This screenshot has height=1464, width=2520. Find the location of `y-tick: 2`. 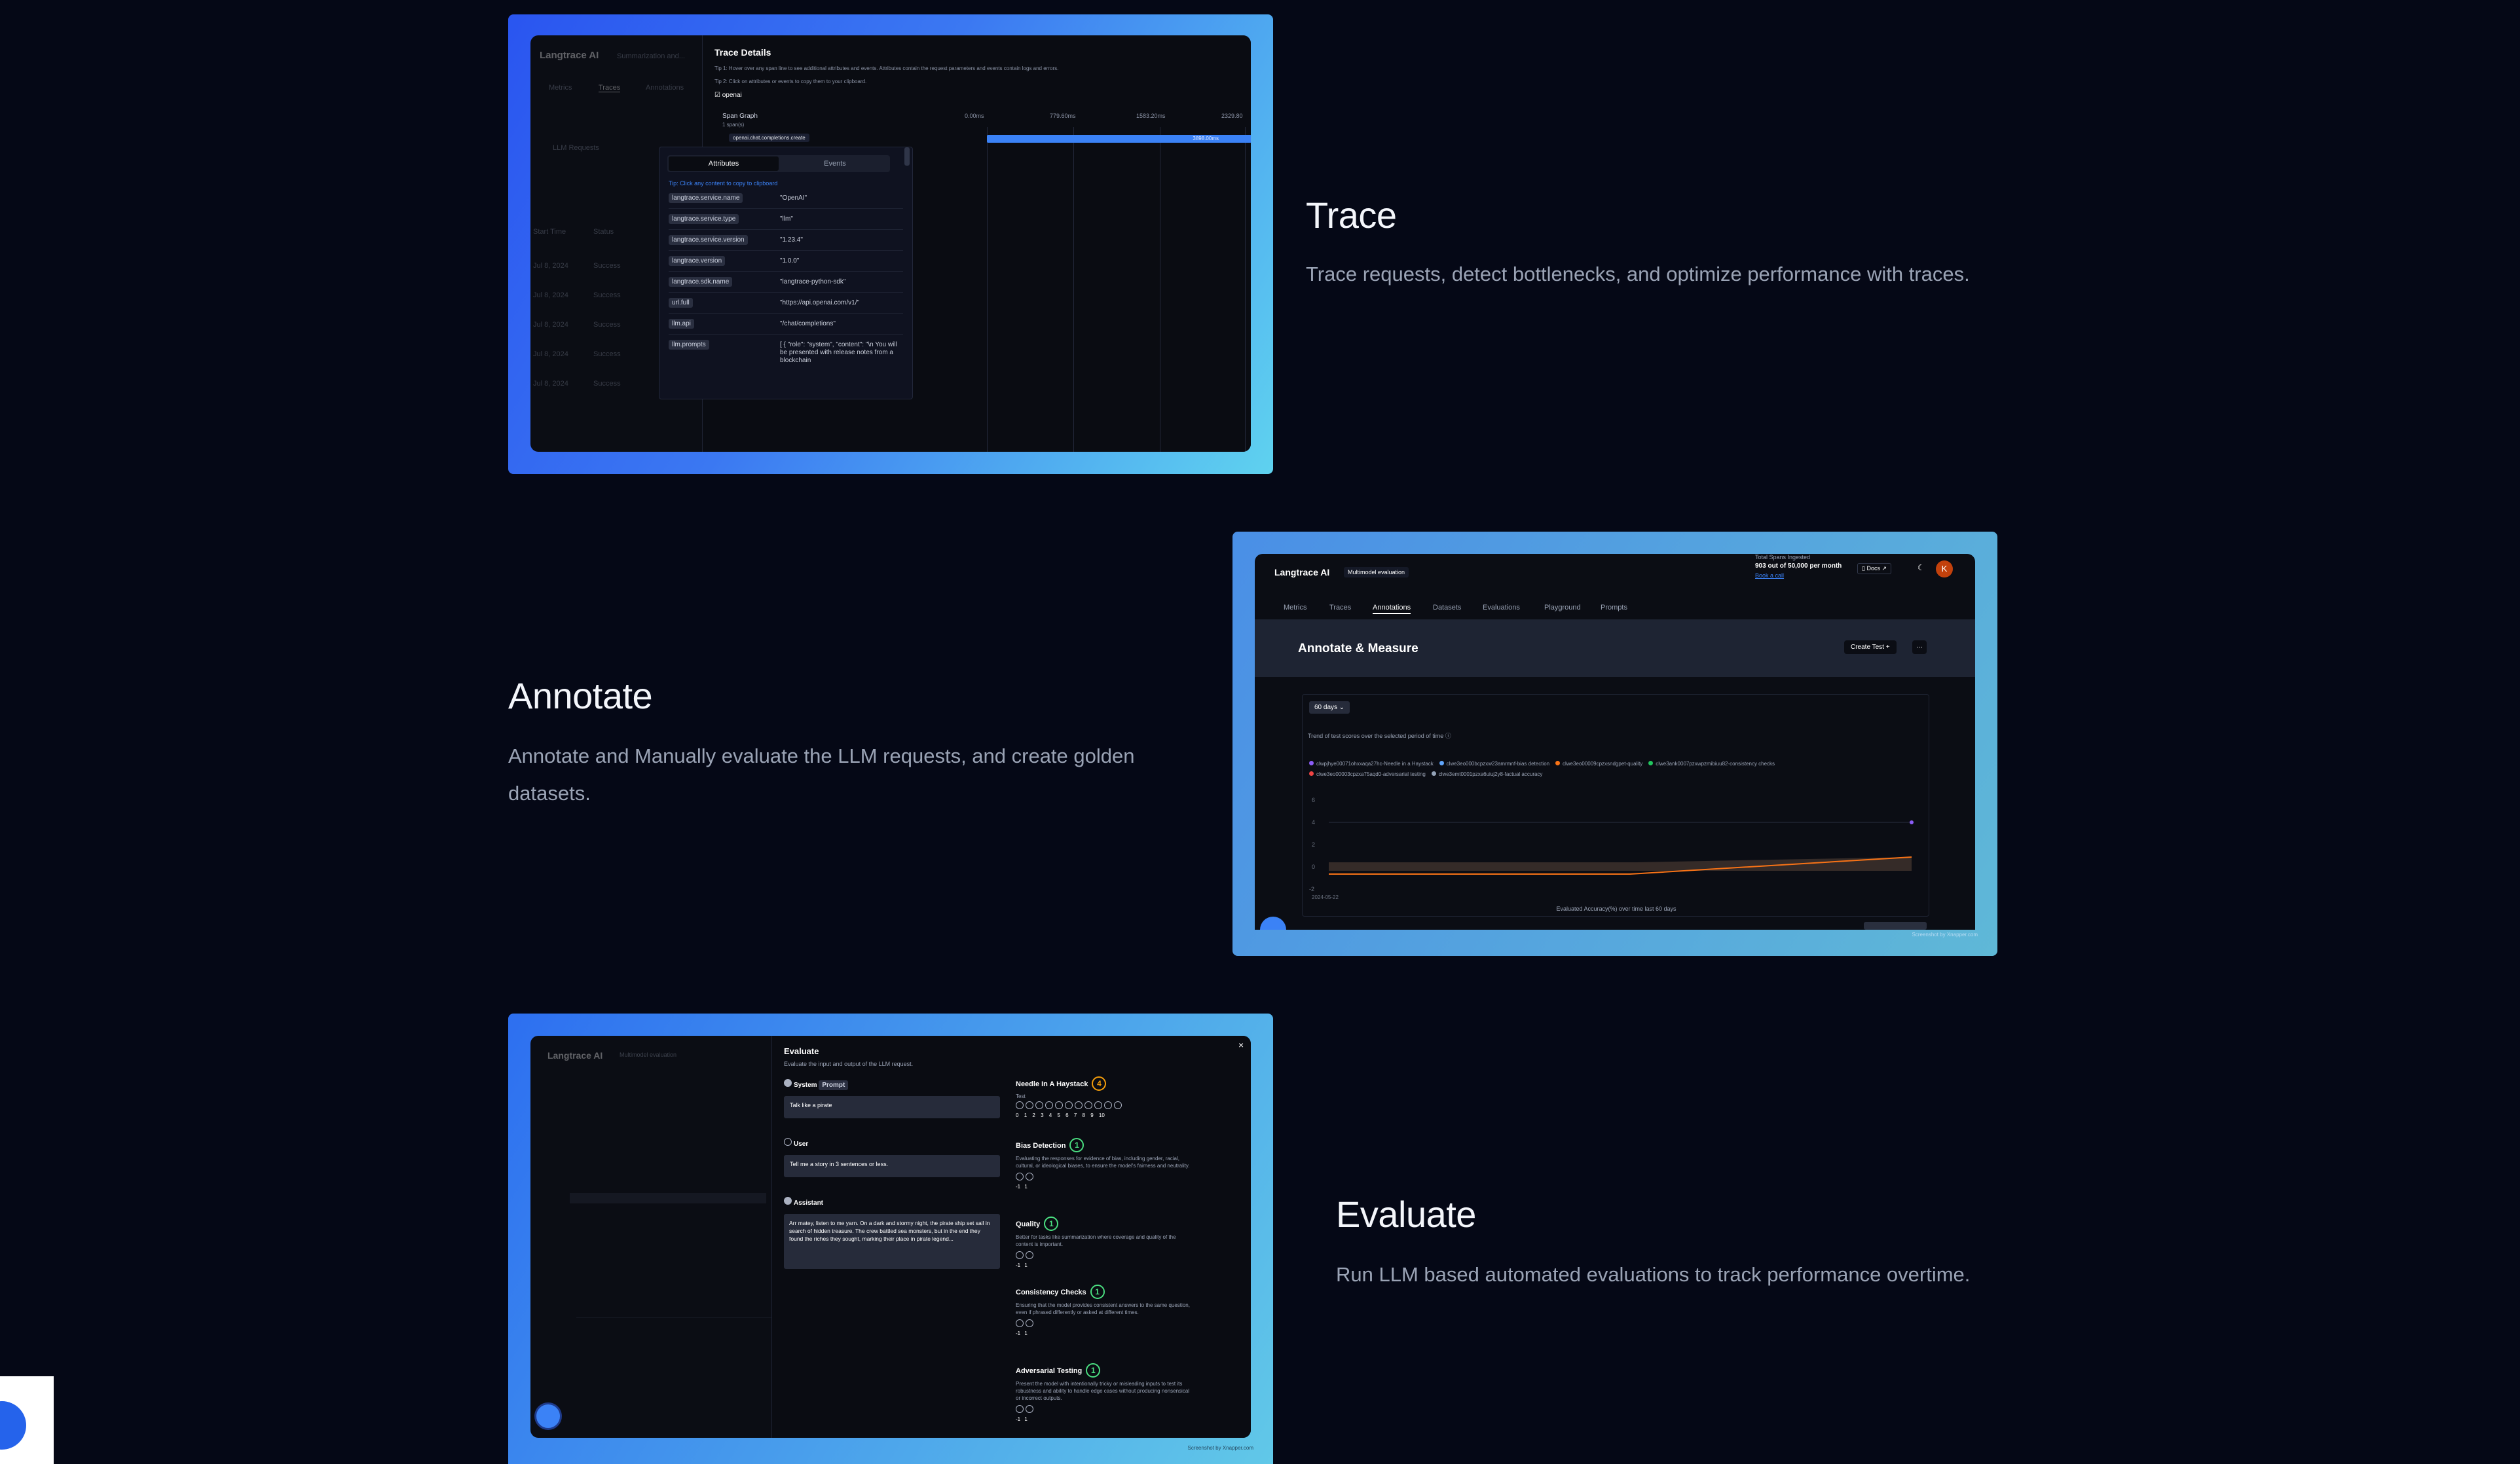

y-tick: 2 is located at coordinates (1313, 844).